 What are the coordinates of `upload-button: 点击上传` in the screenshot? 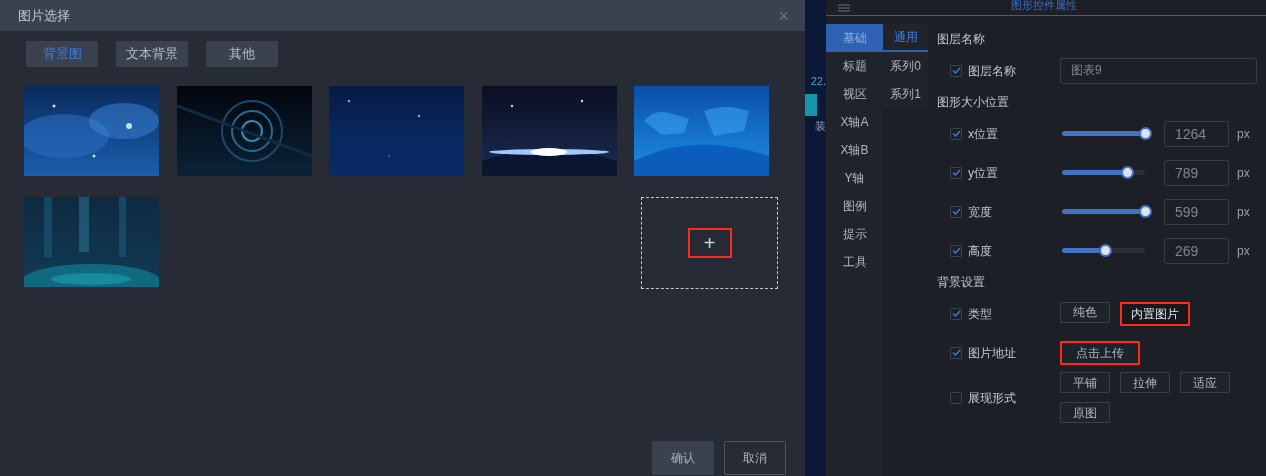 It's located at (1100, 352).